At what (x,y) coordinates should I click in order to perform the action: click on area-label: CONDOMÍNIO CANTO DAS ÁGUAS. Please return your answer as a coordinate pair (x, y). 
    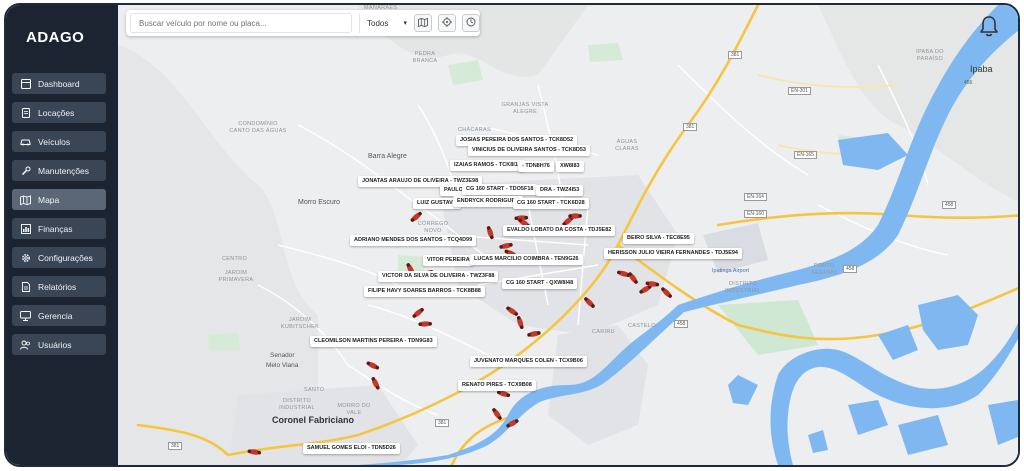
    Looking at the image, I should click on (258, 127).